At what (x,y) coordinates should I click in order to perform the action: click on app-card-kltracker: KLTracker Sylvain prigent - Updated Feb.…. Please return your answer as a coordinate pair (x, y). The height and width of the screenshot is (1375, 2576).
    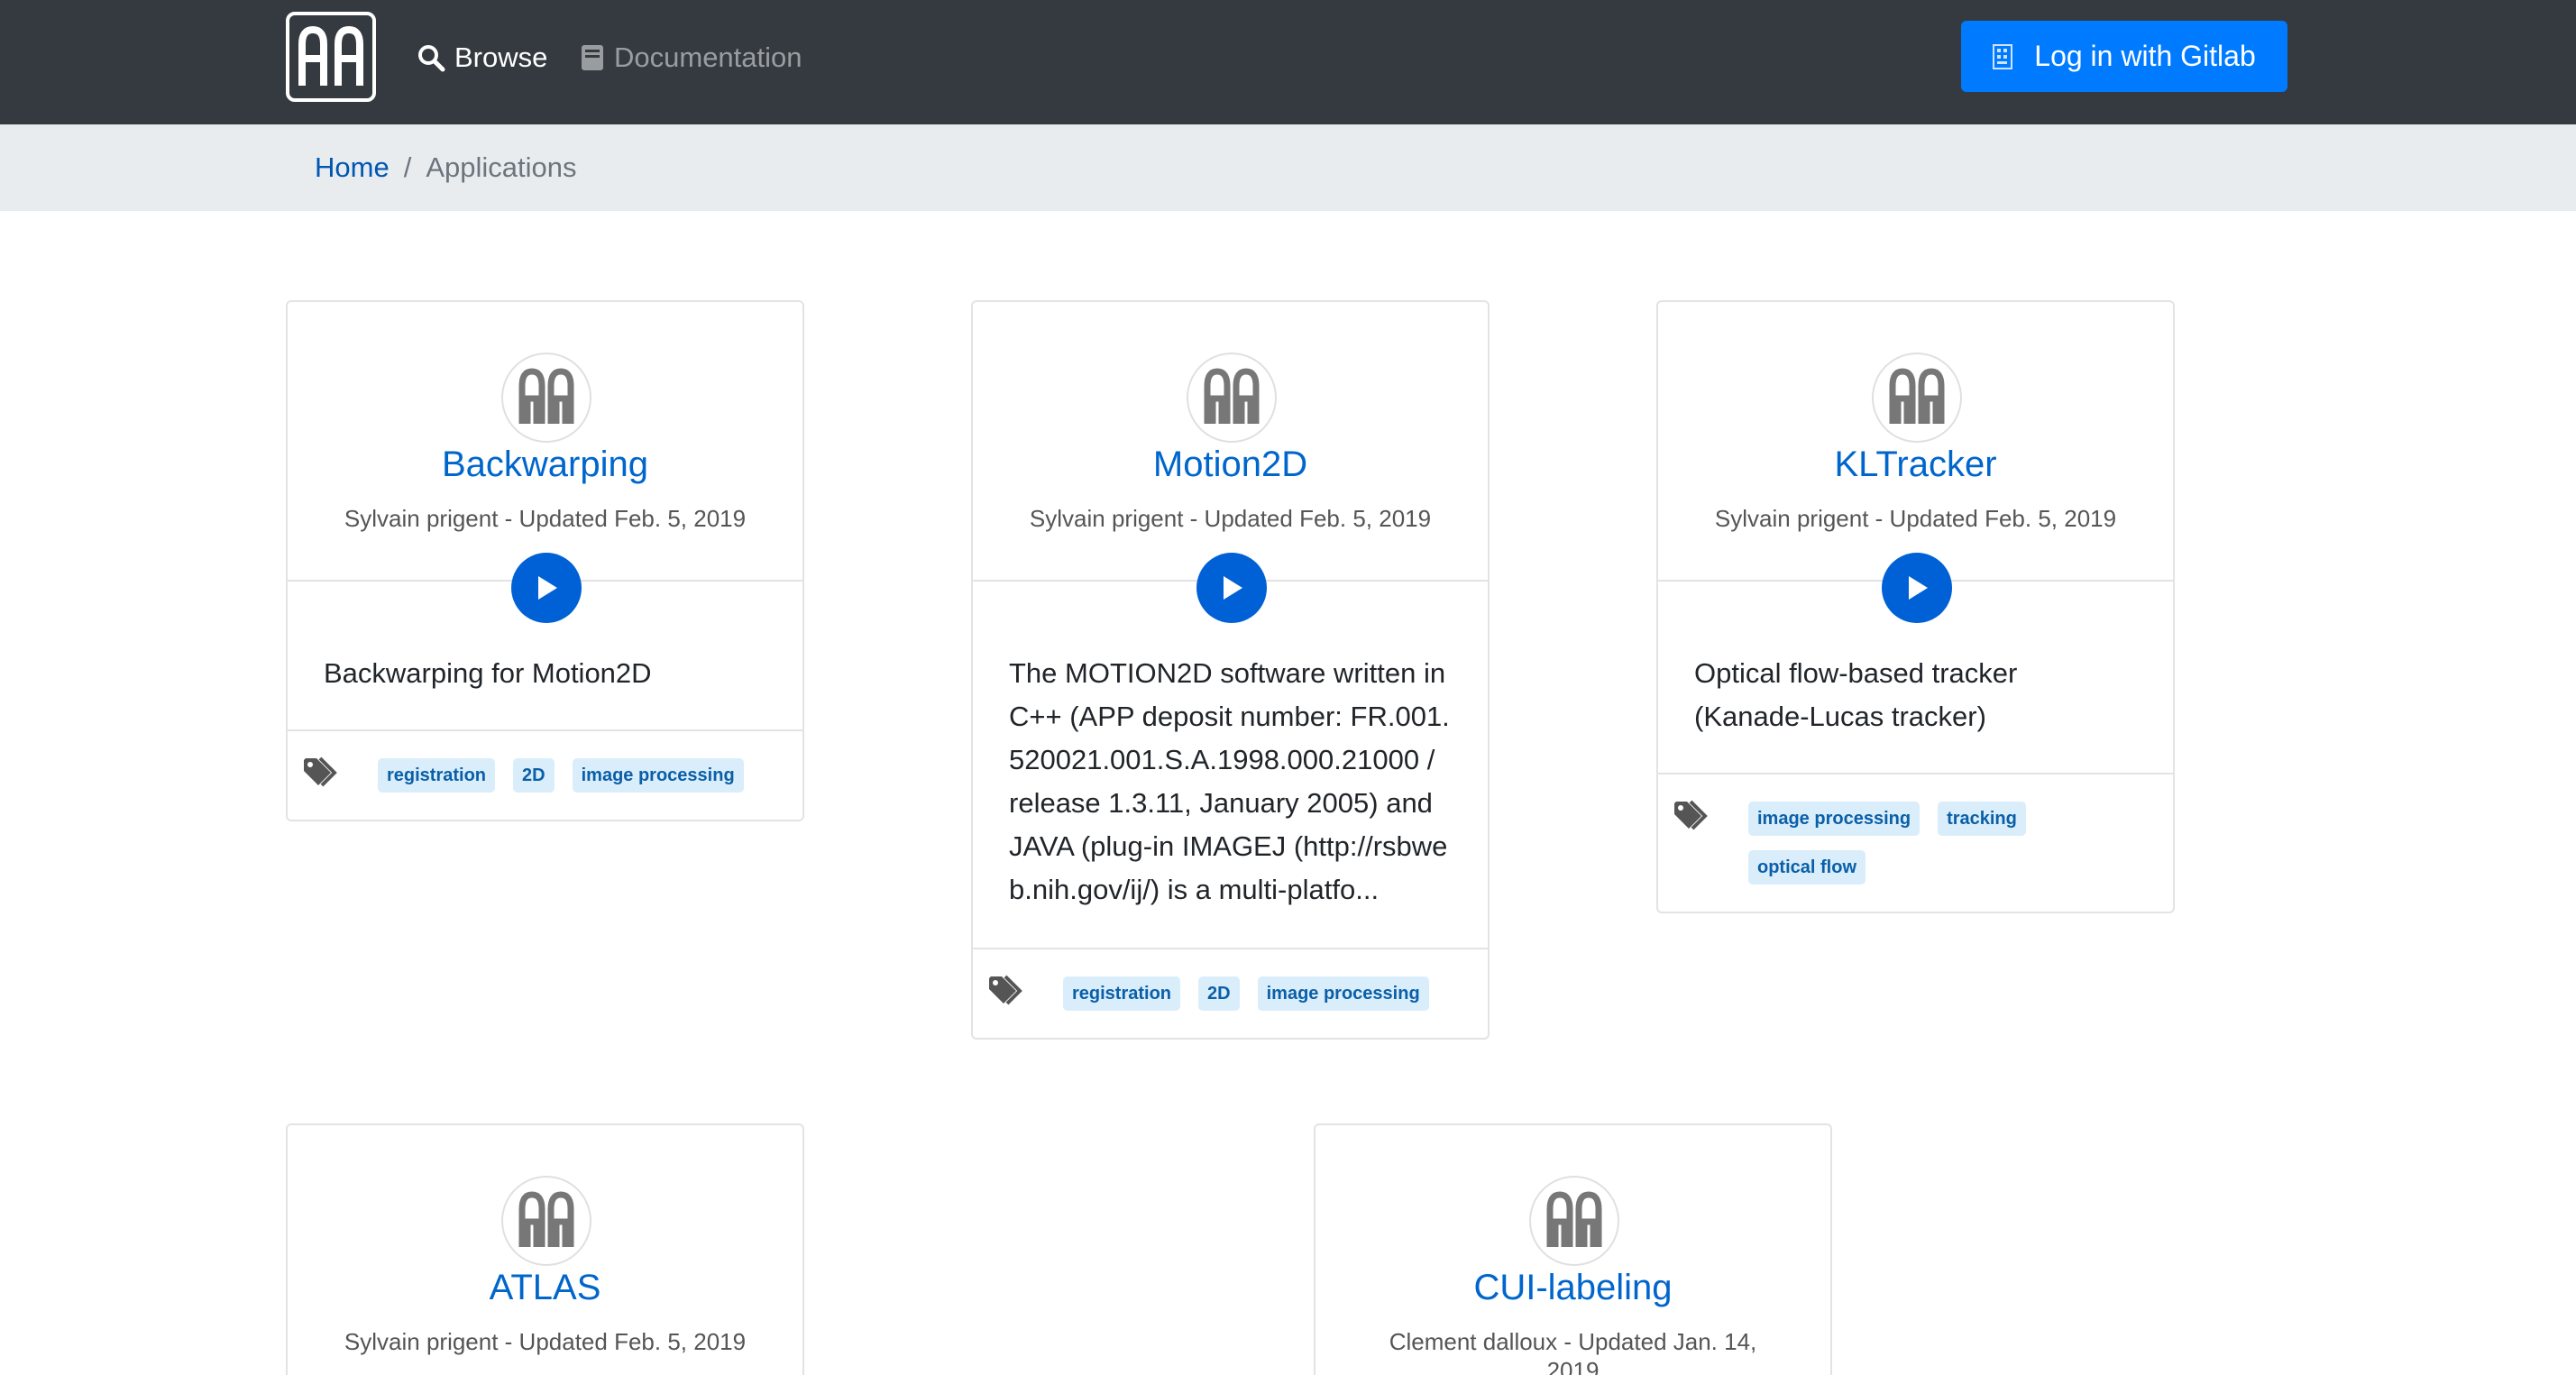
    Looking at the image, I should click on (1915, 607).